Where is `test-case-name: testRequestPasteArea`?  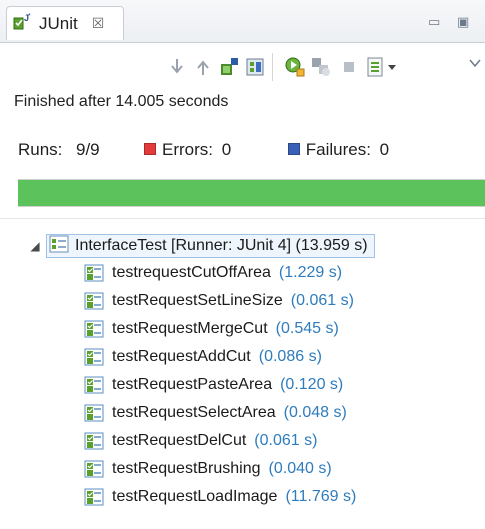
test-case-name: testRequestPasteArea is located at coordinates (192, 384).